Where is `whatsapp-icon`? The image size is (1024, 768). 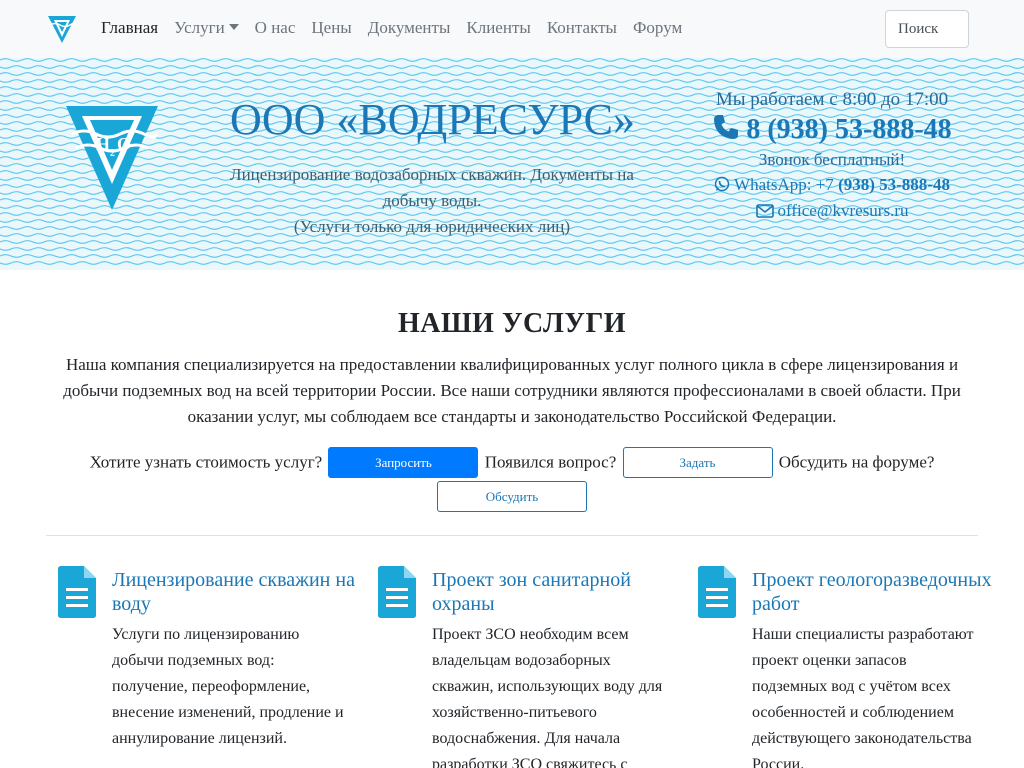
whatsapp-icon is located at coordinates (722, 184).